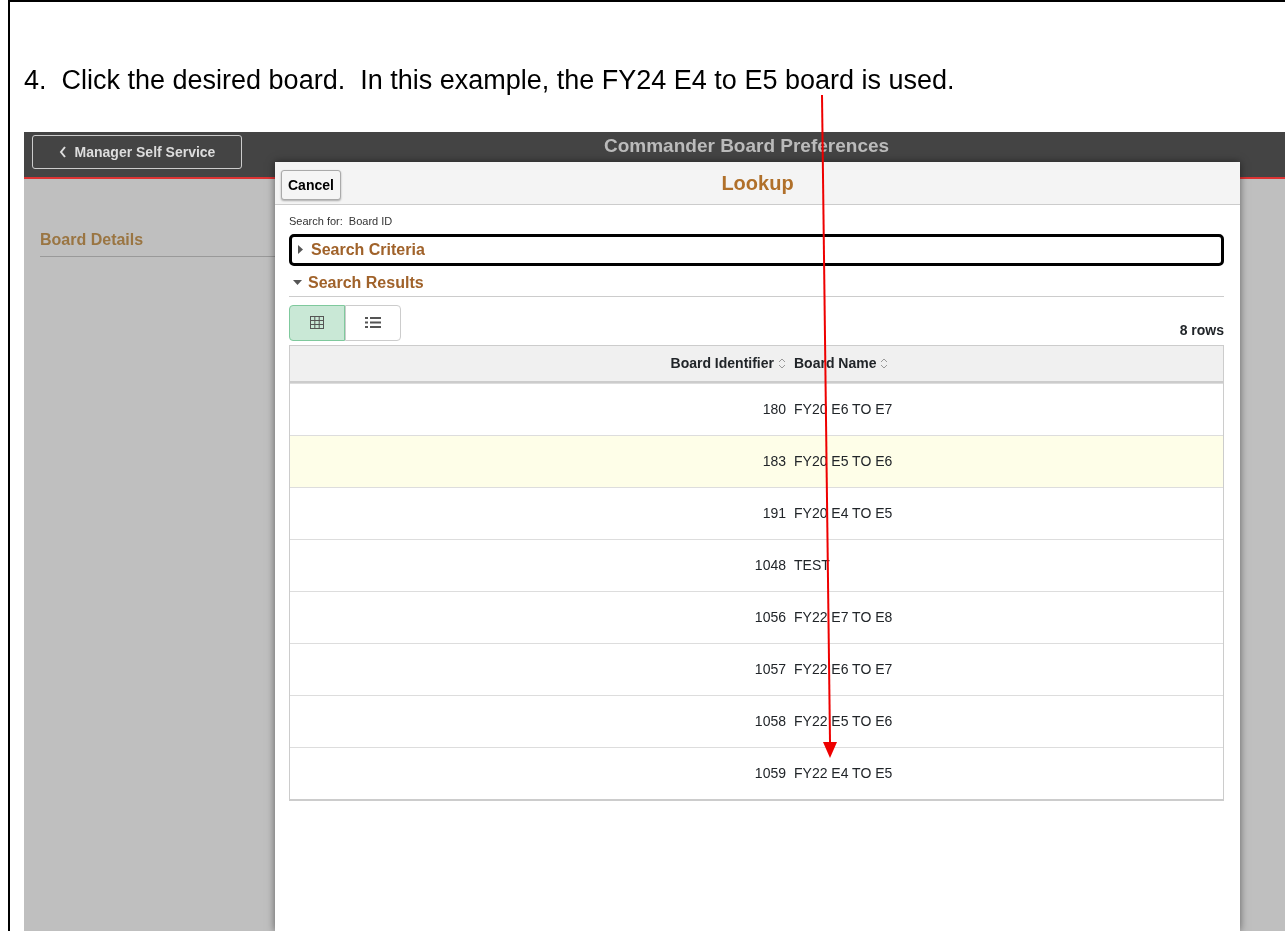 The image size is (1285, 931). Describe the element at coordinates (311, 185) in the screenshot. I see `cancel-button: Cancel` at that location.